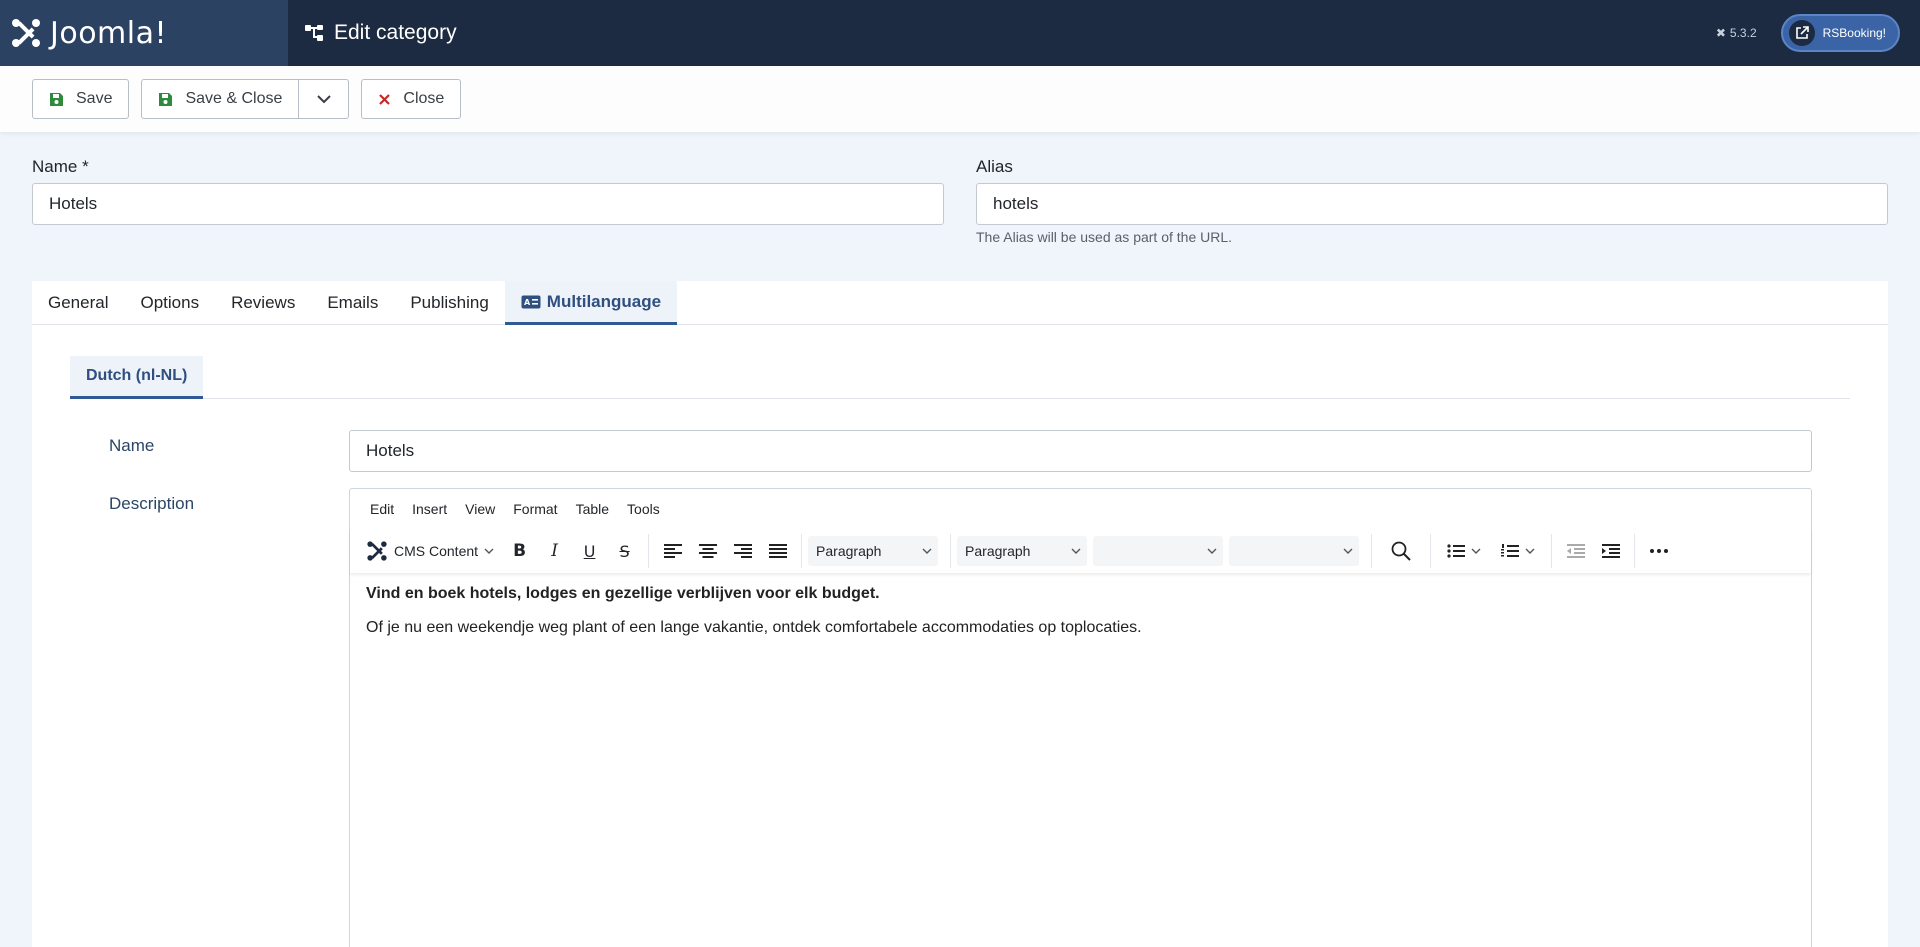 The height and width of the screenshot is (947, 1920). I want to click on strikethrough-button: S, so click(624, 551).